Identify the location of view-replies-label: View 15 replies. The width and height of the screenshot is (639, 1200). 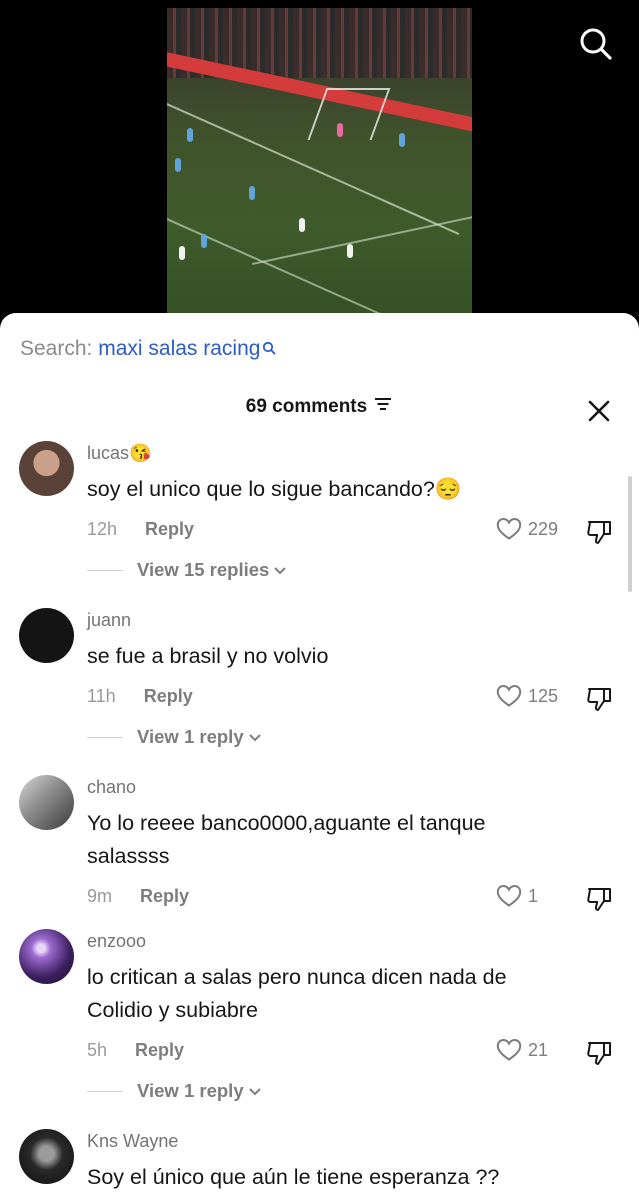
(203, 569).